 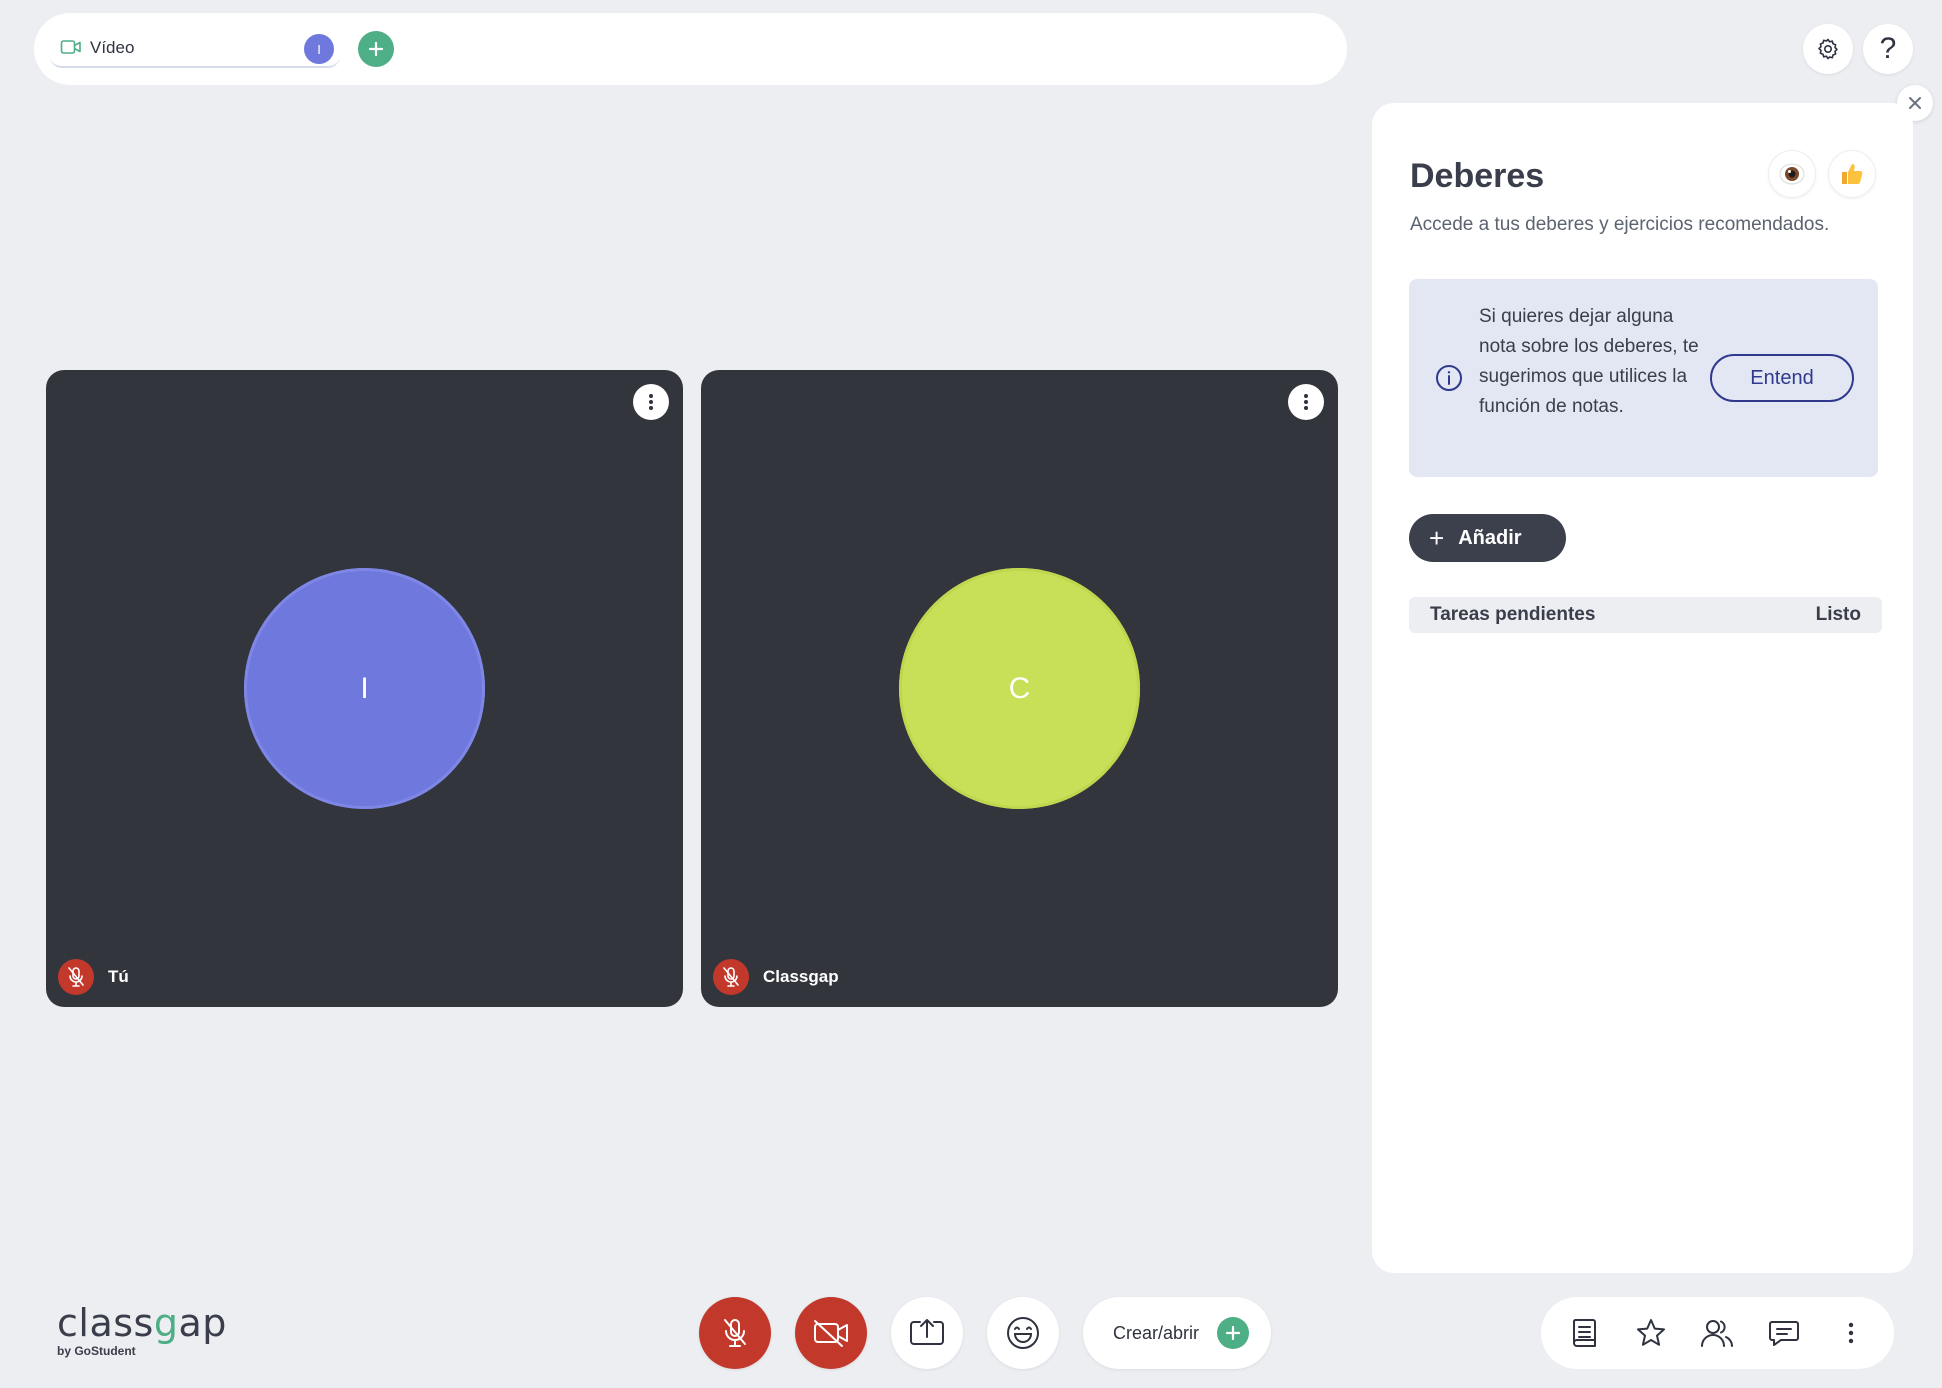 What do you see at coordinates (1449, 380) in the screenshot?
I see `info-icon` at bounding box center [1449, 380].